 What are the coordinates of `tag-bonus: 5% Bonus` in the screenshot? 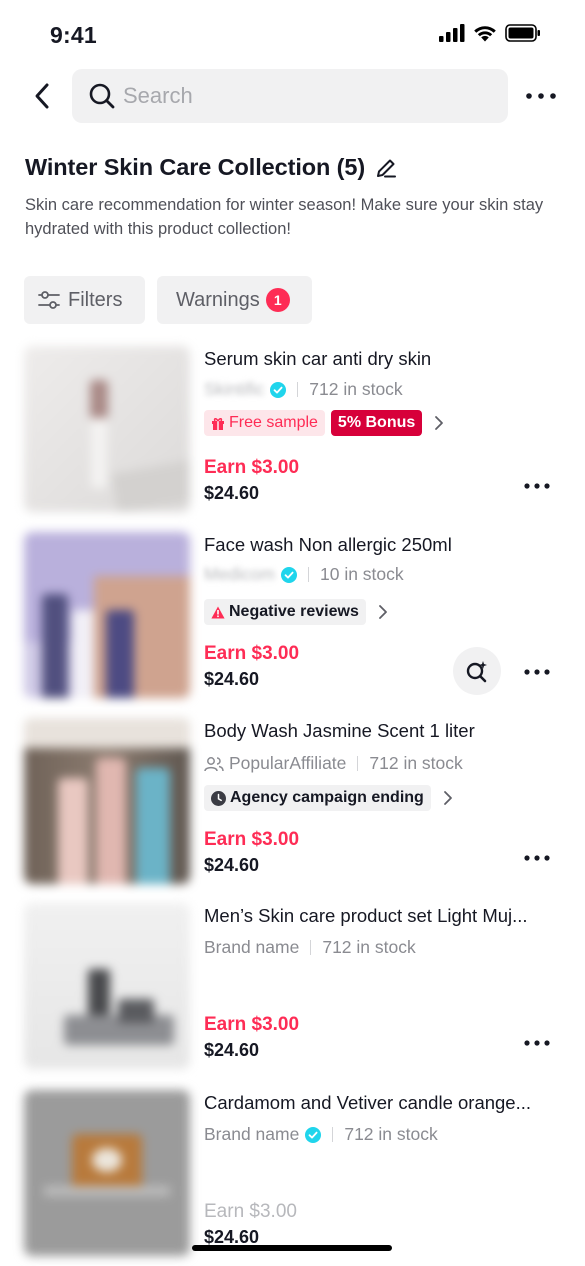 It's located at (376, 423).